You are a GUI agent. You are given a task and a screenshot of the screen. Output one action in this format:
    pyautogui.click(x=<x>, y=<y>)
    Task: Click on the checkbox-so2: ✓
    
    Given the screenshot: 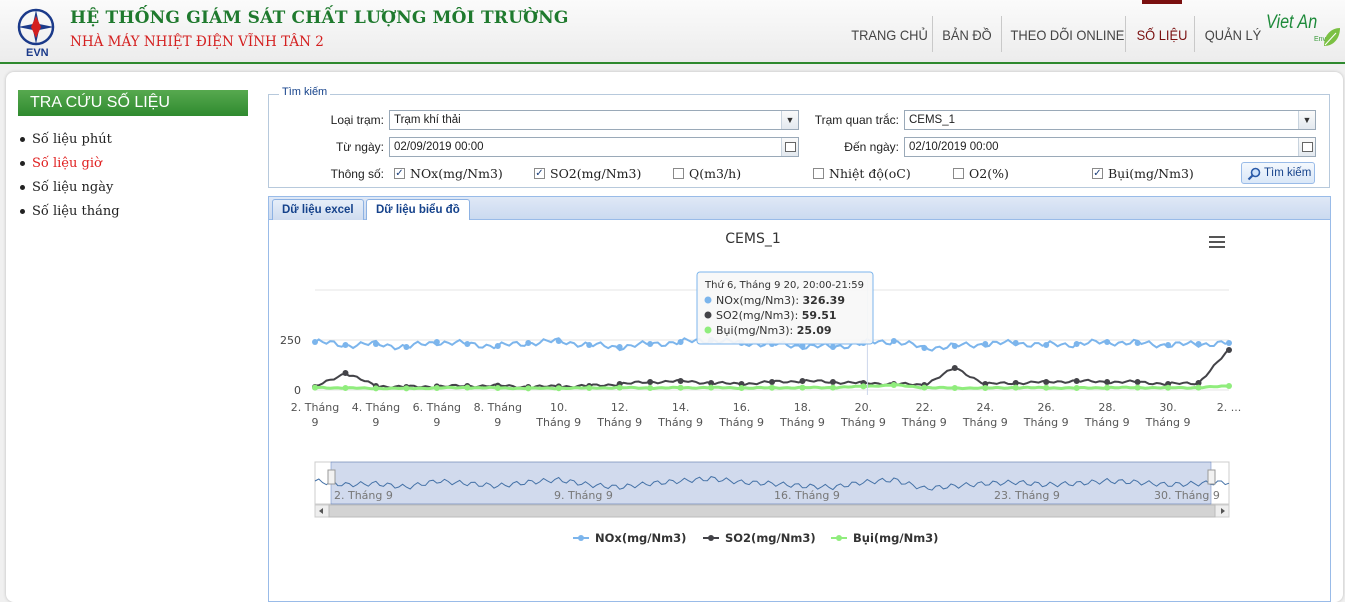 What is the action you would take?
    pyautogui.click(x=539, y=173)
    